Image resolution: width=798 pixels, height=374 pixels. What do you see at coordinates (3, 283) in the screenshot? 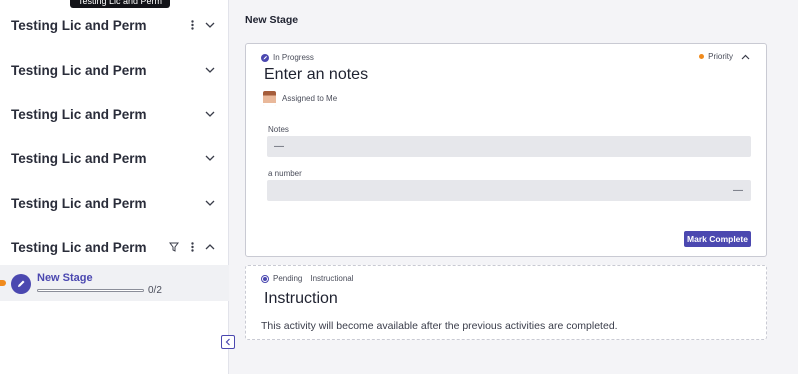
I see `current-stage-marker` at bounding box center [3, 283].